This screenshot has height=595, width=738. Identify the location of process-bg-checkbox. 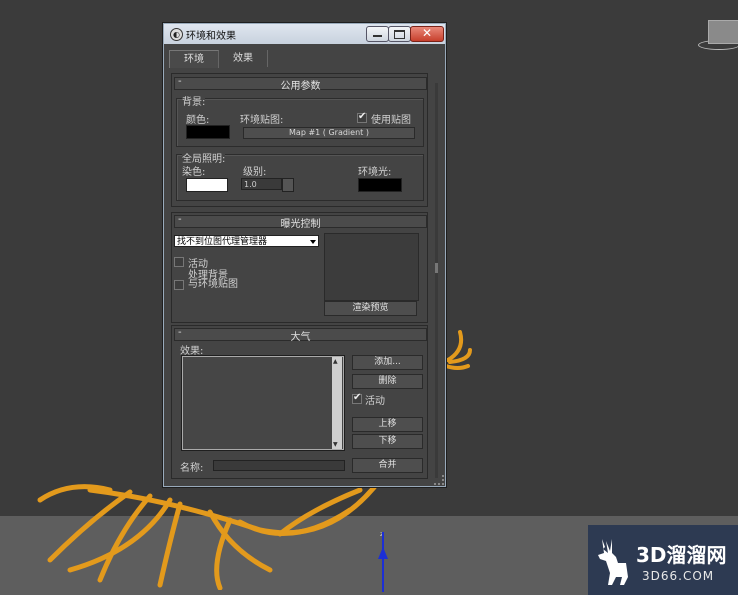
(179, 285).